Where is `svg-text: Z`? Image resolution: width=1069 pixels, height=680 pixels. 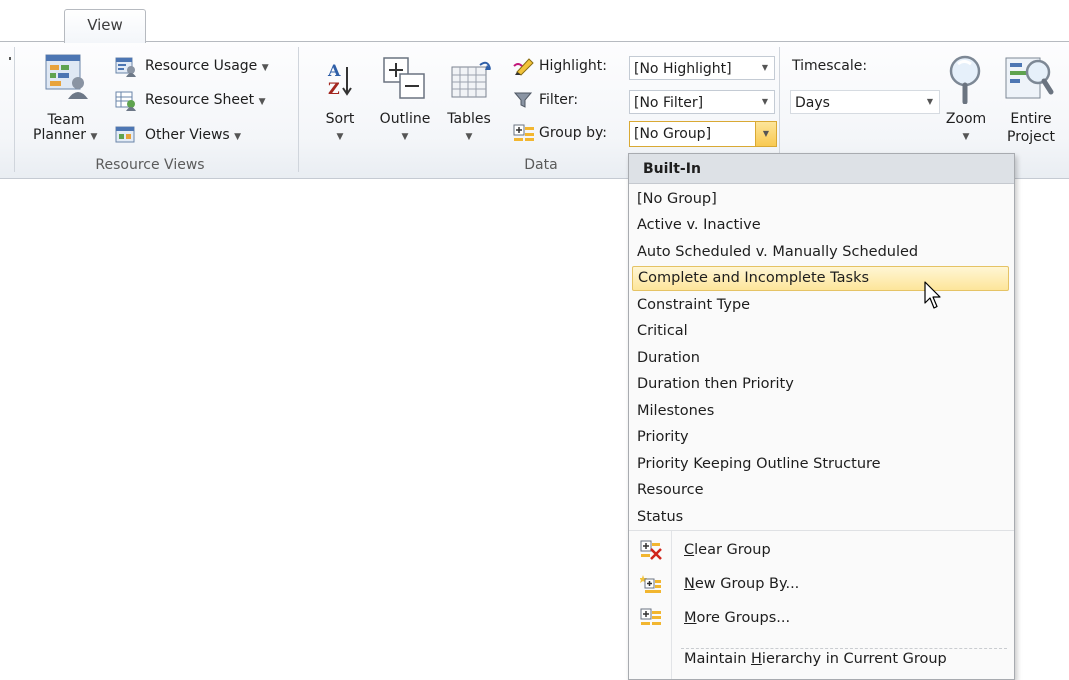 svg-text: Z is located at coordinates (334, 88).